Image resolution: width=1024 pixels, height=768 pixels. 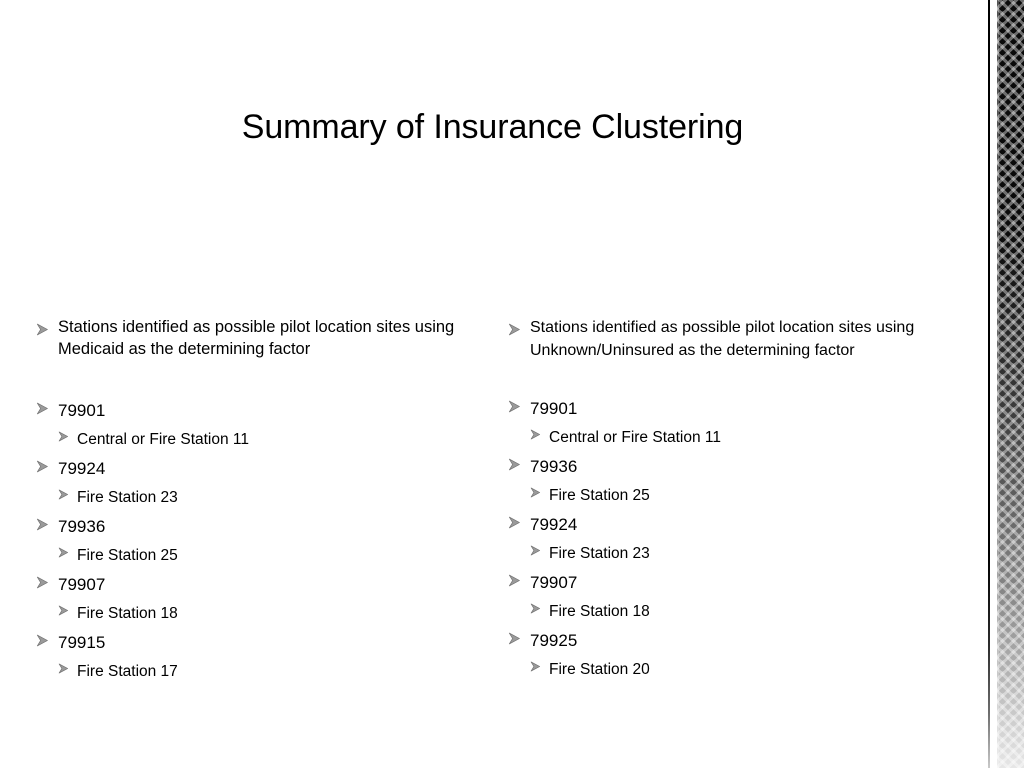 What do you see at coordinates (260, 671) in the screenshot?
I see `list-item-station: Fire Station 17` at bounding box center [260, 671].